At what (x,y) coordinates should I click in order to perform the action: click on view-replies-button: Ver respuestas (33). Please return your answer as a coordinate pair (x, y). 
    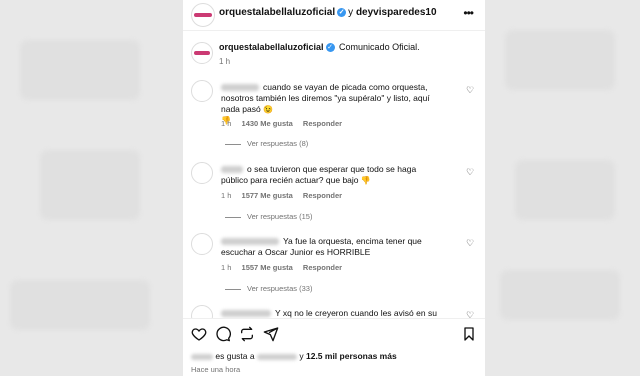
    Looking at the image, I should click on (268, 288).